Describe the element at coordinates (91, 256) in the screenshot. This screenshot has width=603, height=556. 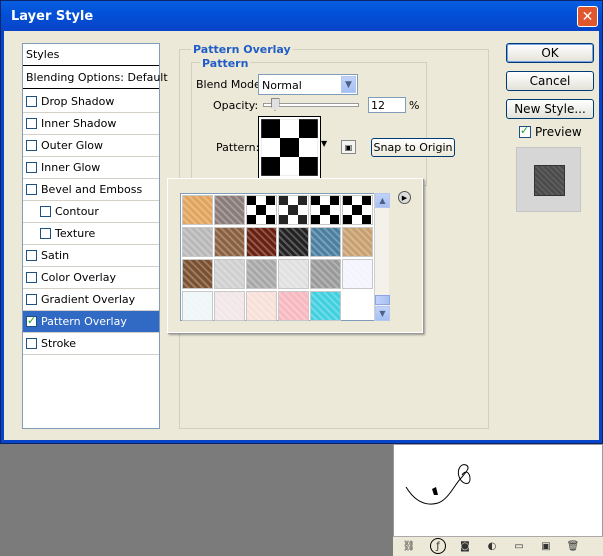
I see `style-satin: Satin` at that location.